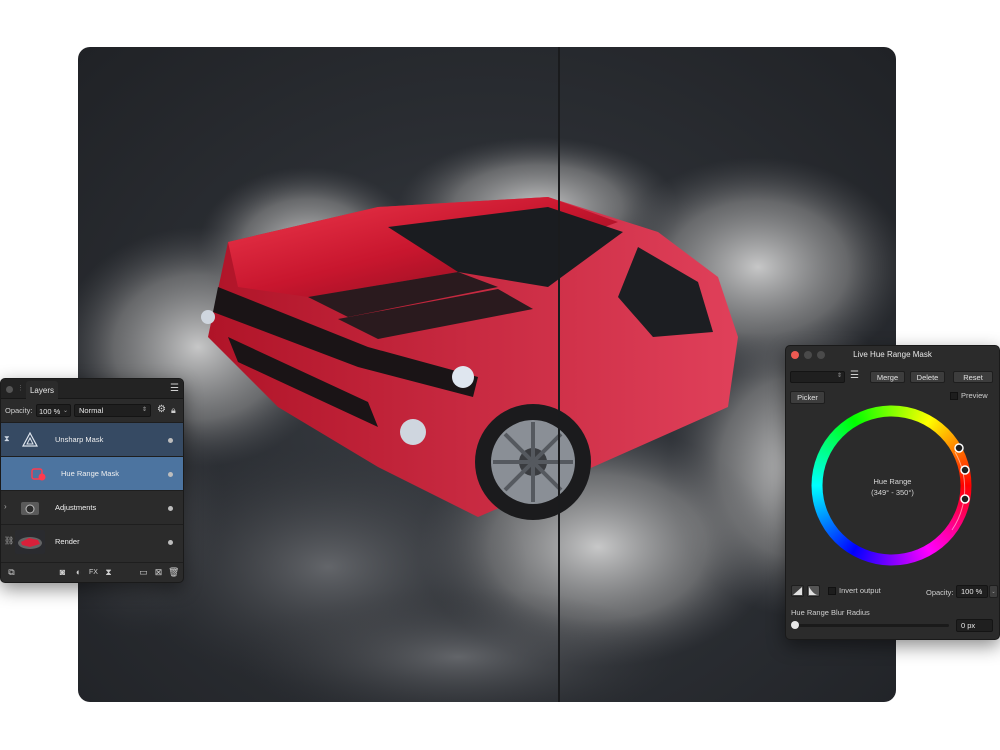  What do you see at coordinates (832, 591) in the screenshot?
I see `invert-output-checkbox` at bounding box center [832, 591].